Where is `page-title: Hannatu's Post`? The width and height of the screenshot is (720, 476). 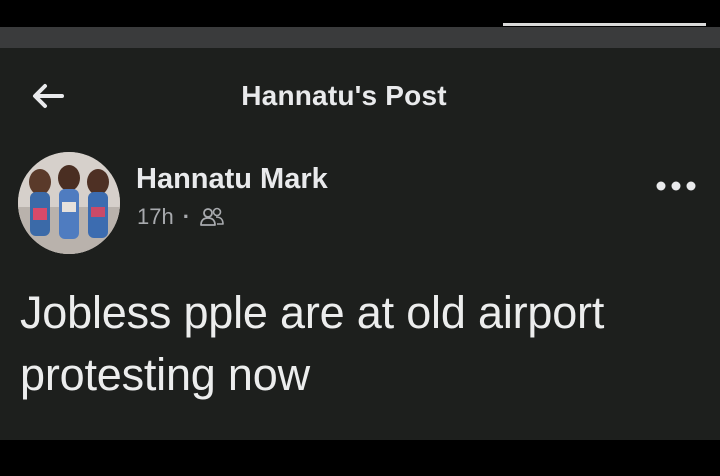 page-title: Hannatu's Post is located at coordinates (344, 95).